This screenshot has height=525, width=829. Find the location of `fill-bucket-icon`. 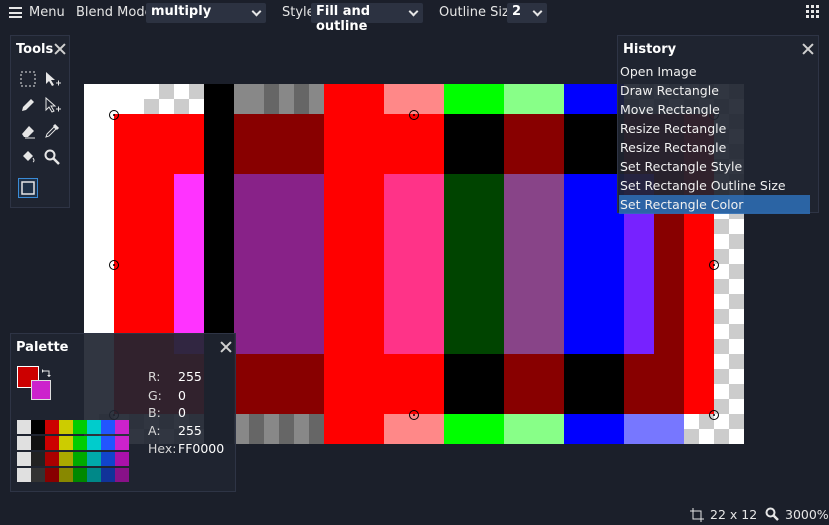

fill-bucket-icon is located at coordinates (28, 157).